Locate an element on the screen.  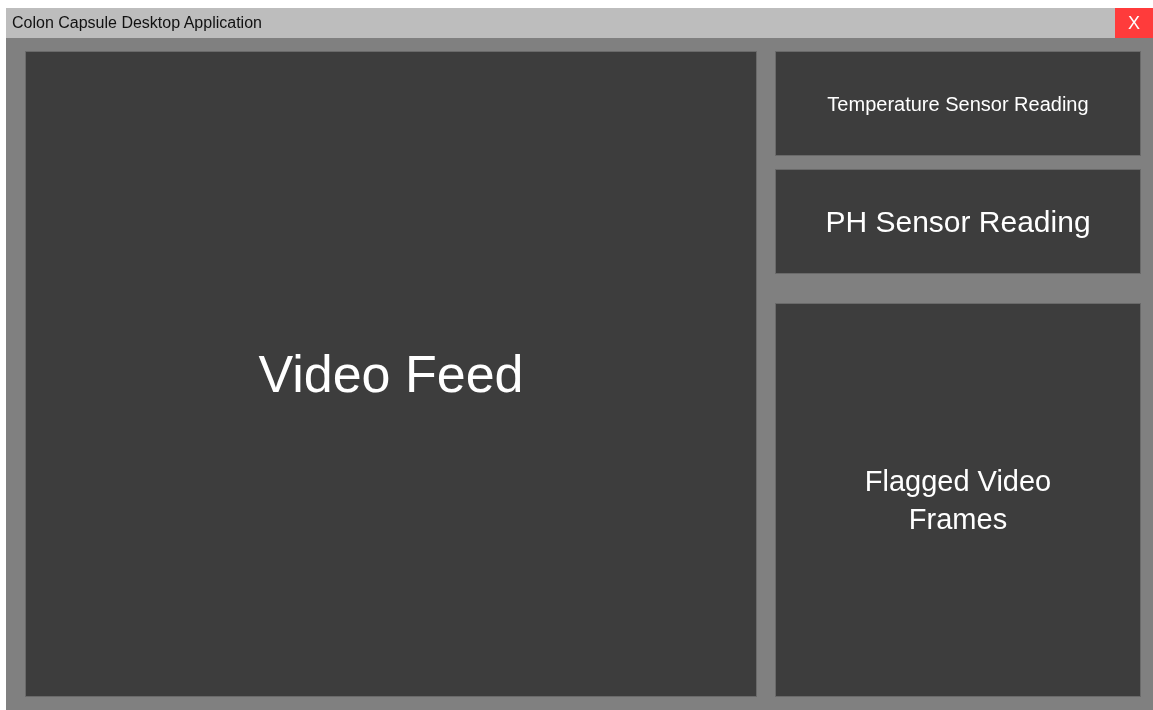
panel-label: Temperature Sensor Reading is located at coordinates (958, 104).